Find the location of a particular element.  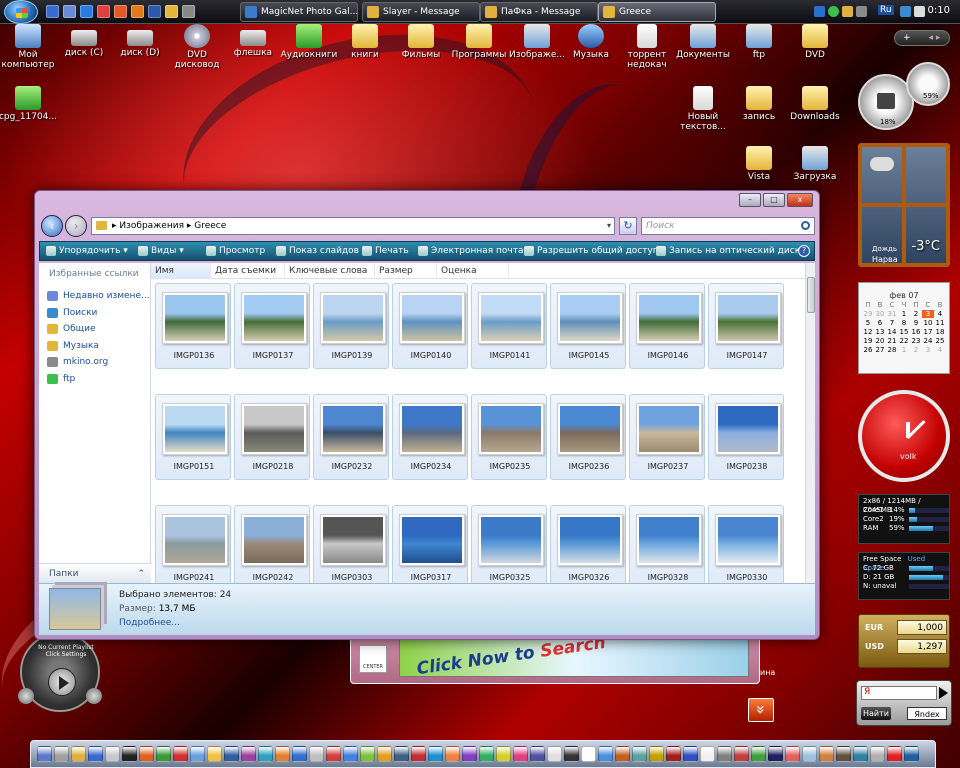

display-icon is located at coordinates (861, 11).